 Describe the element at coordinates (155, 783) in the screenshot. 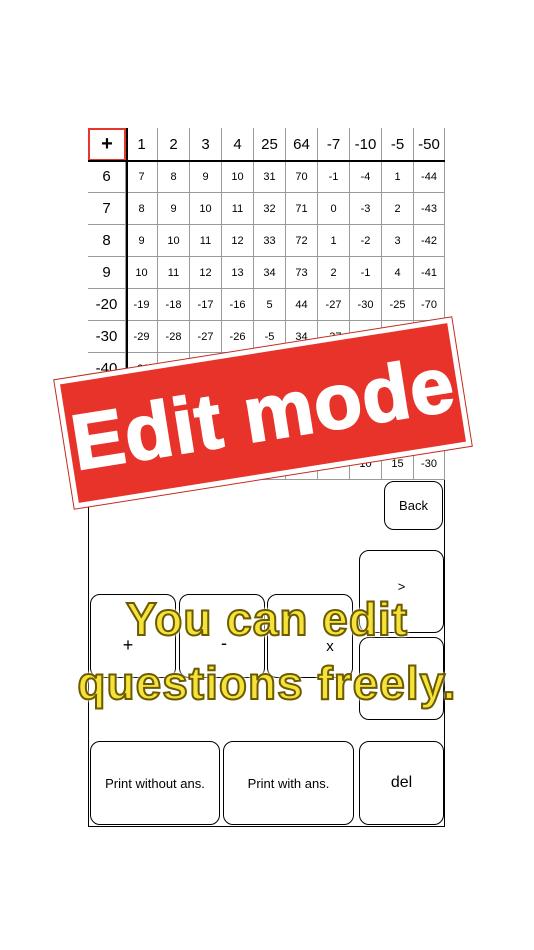

I see `print-without-answers-button: Print without ans.` at that location.